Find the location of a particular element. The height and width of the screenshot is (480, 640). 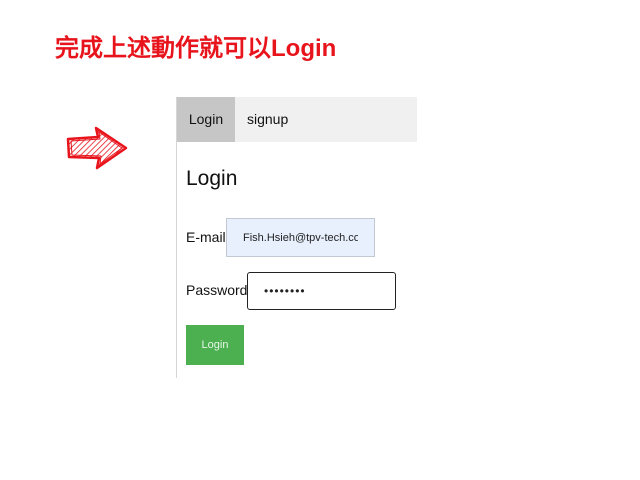

tab-signup: signup is located at coordinates (287, 119).